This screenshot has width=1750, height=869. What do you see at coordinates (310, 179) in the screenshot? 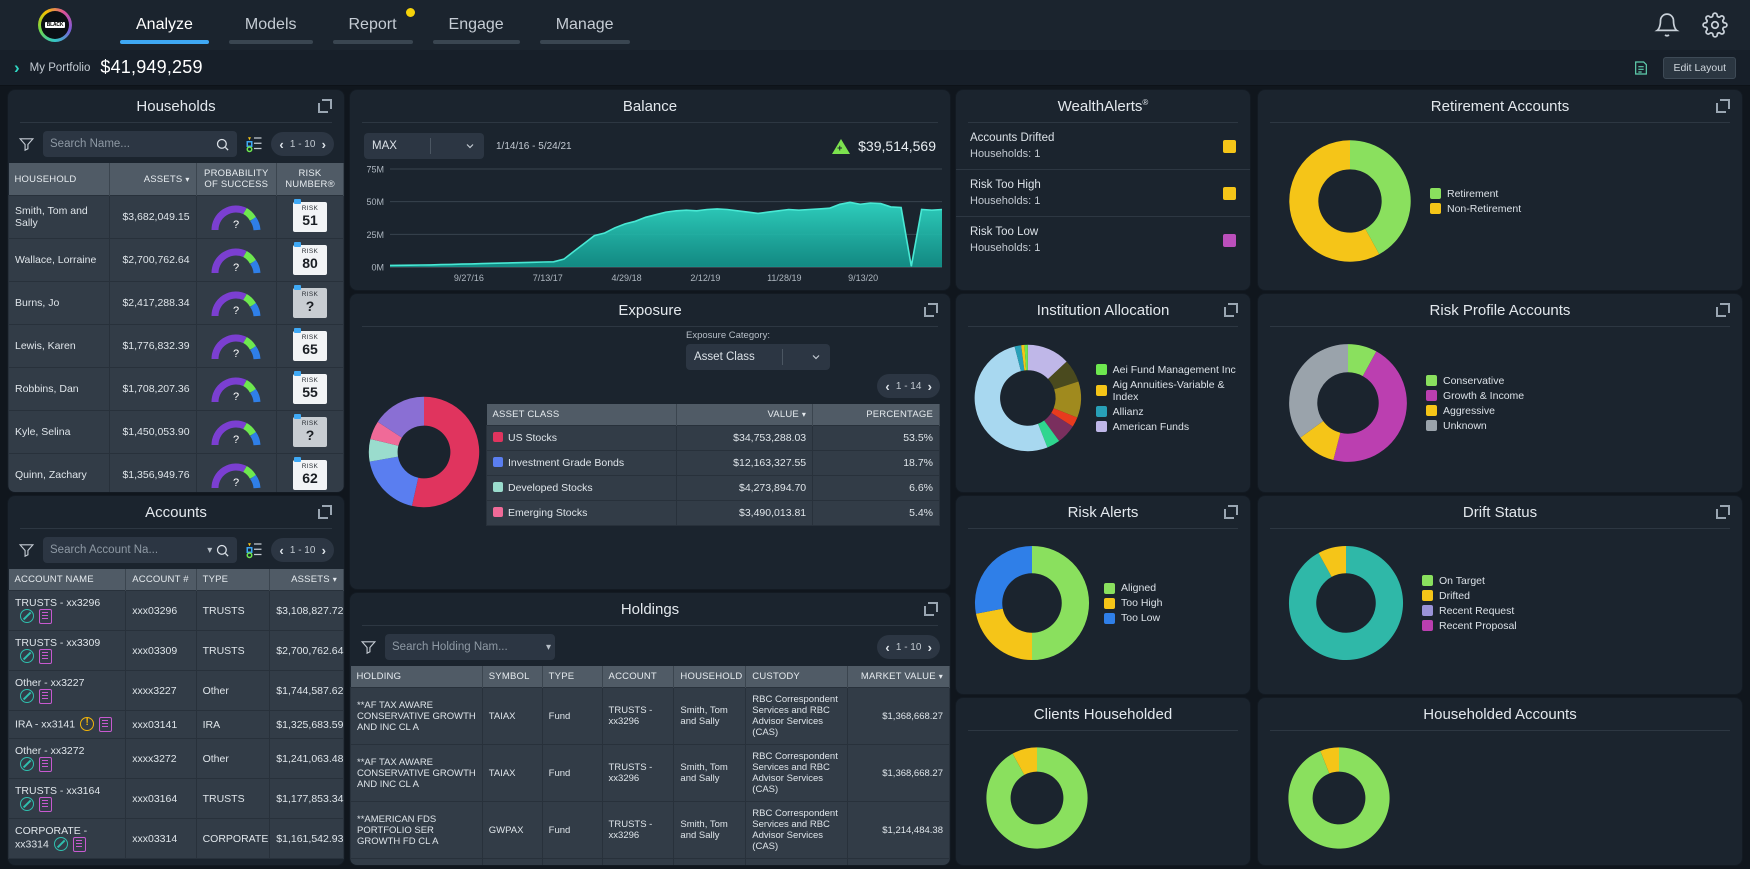
I see `column-header-risk-number: RISK NUMBER®` at bounding box center [310, 179].